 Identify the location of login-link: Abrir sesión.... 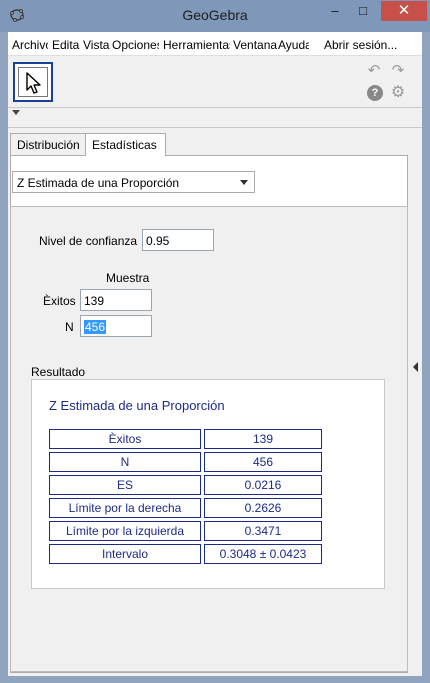
(360, 45).